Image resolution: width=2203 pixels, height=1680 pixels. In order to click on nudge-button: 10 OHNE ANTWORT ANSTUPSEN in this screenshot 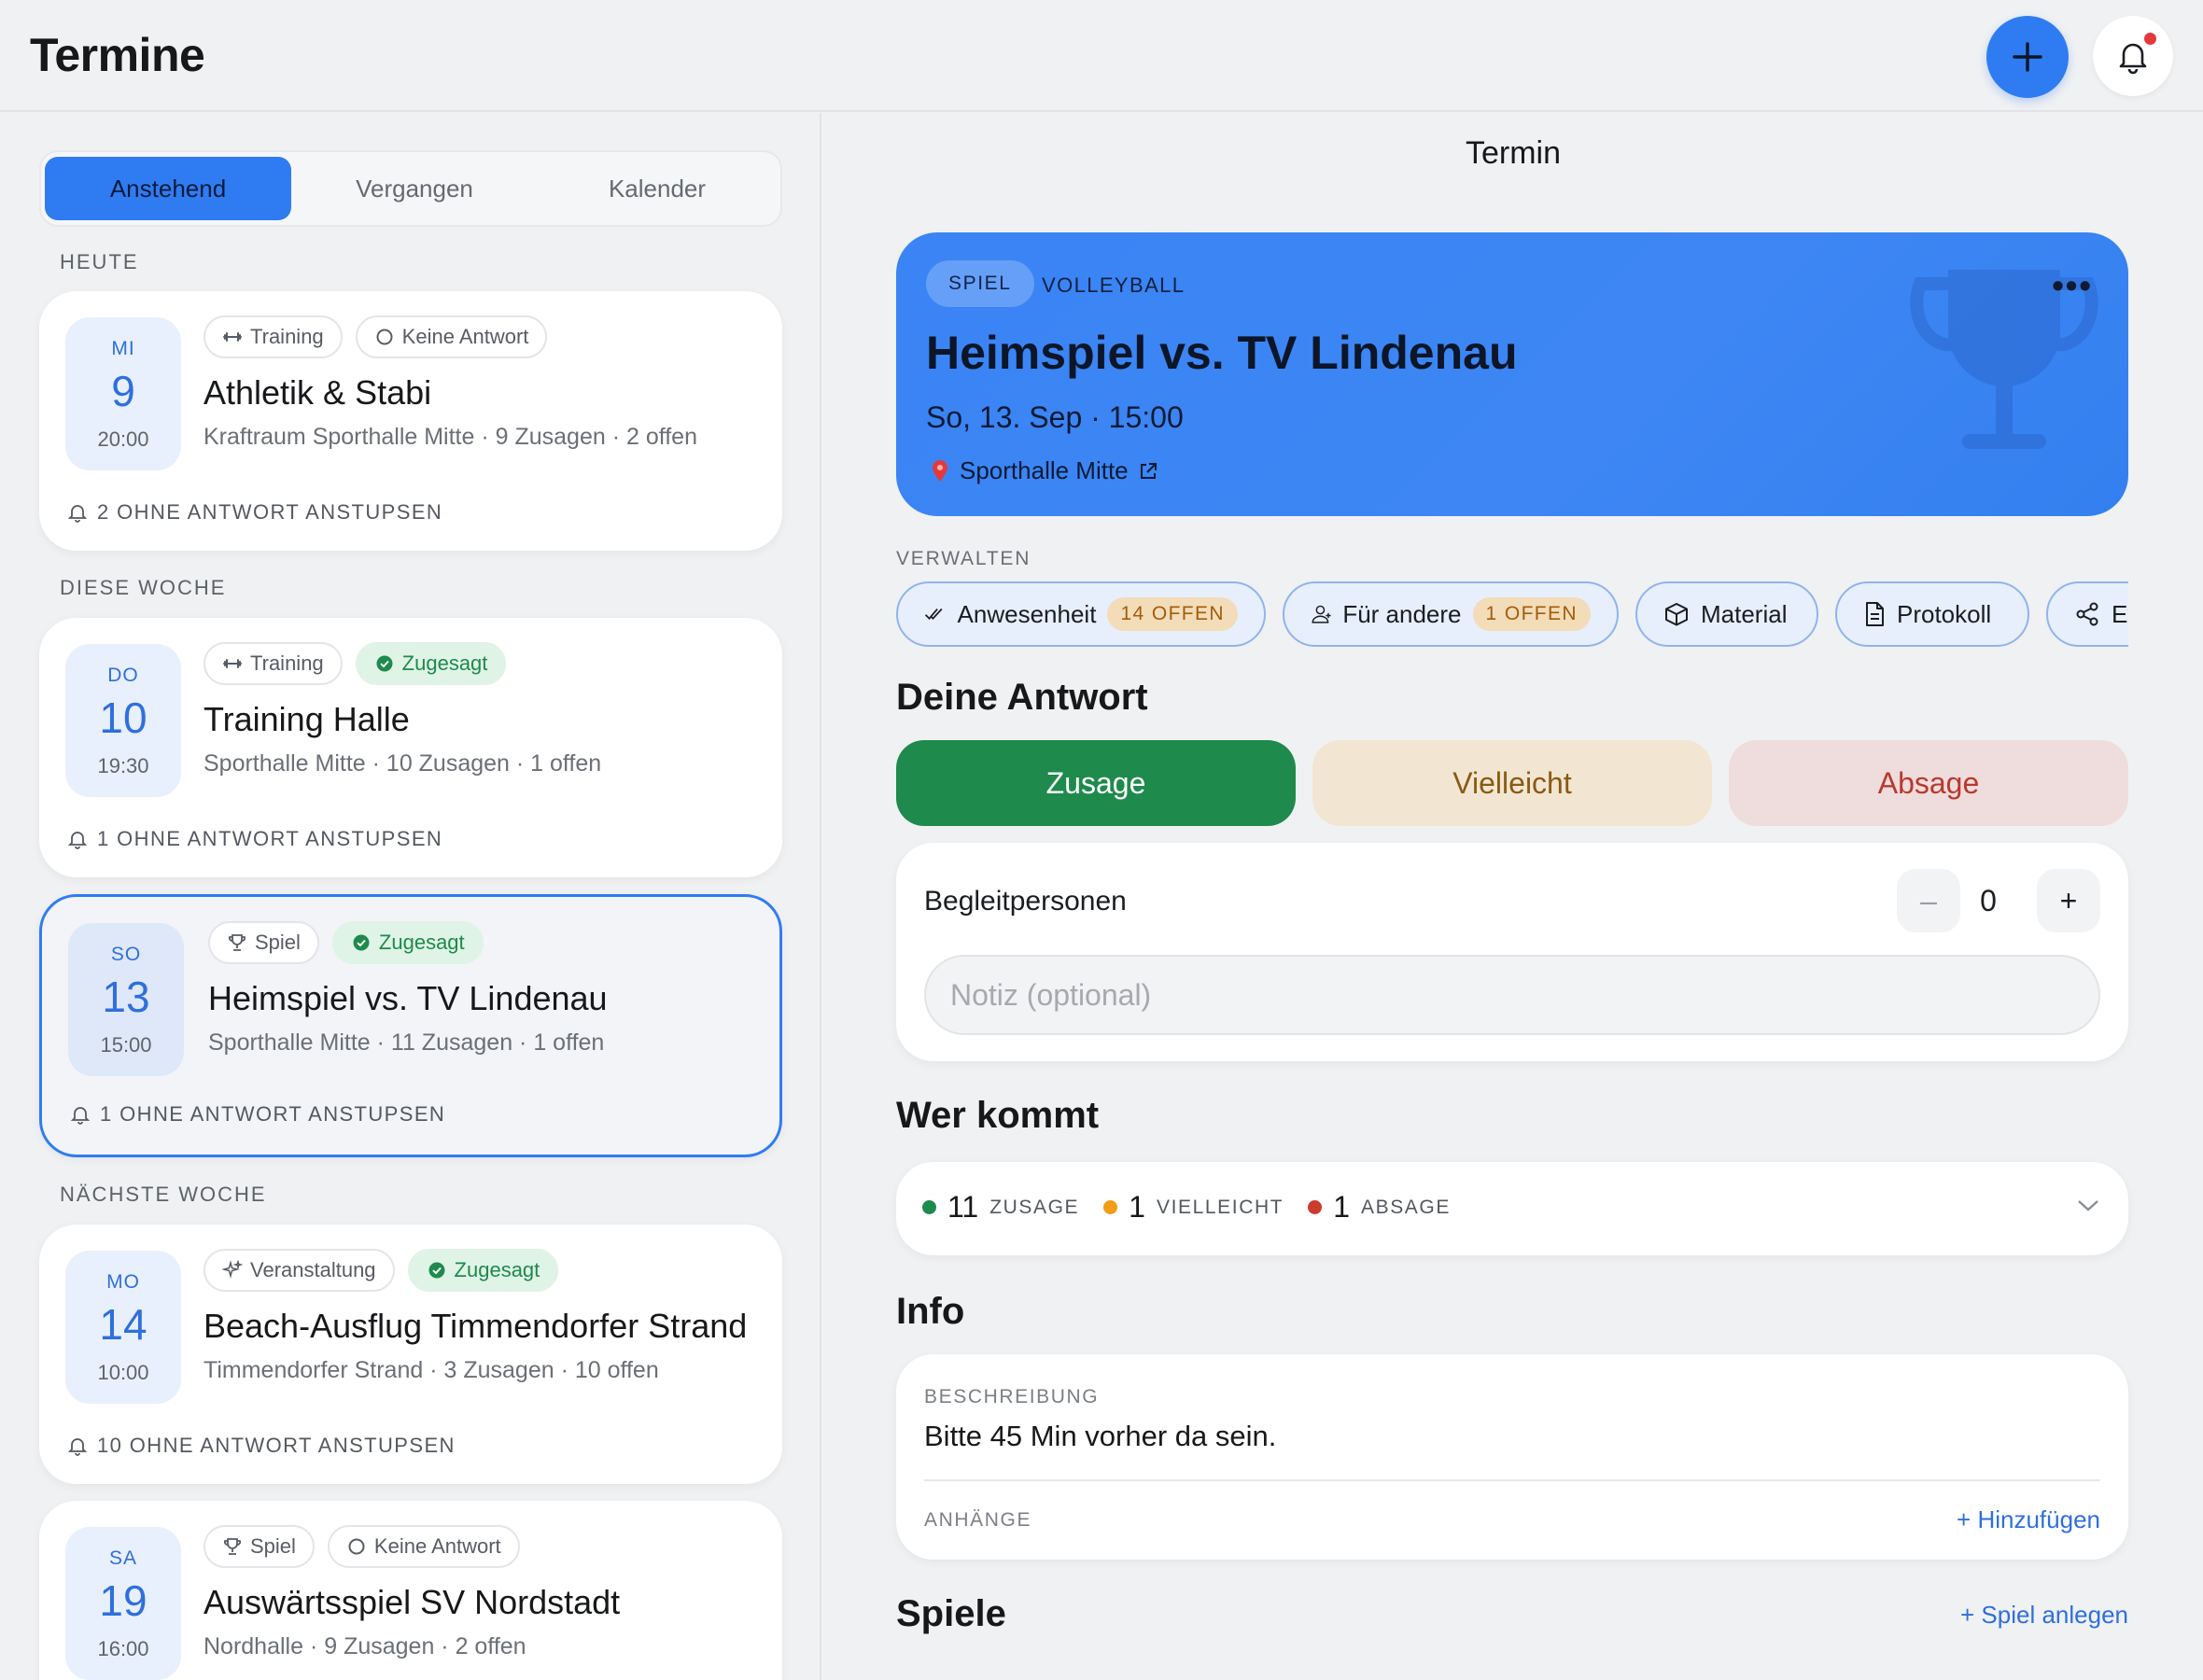, I will do `click(261, 1446)`.